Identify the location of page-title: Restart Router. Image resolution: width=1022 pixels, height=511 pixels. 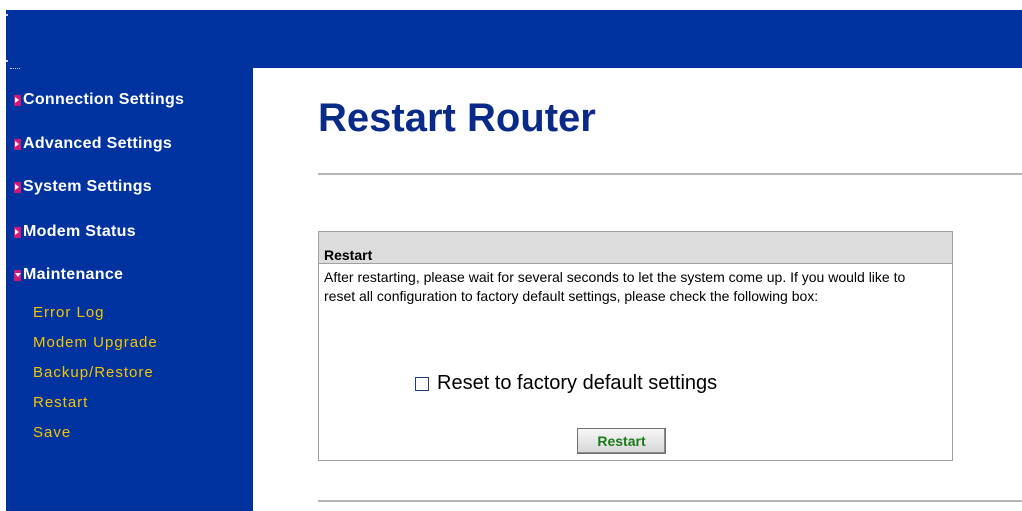
(457, 118).